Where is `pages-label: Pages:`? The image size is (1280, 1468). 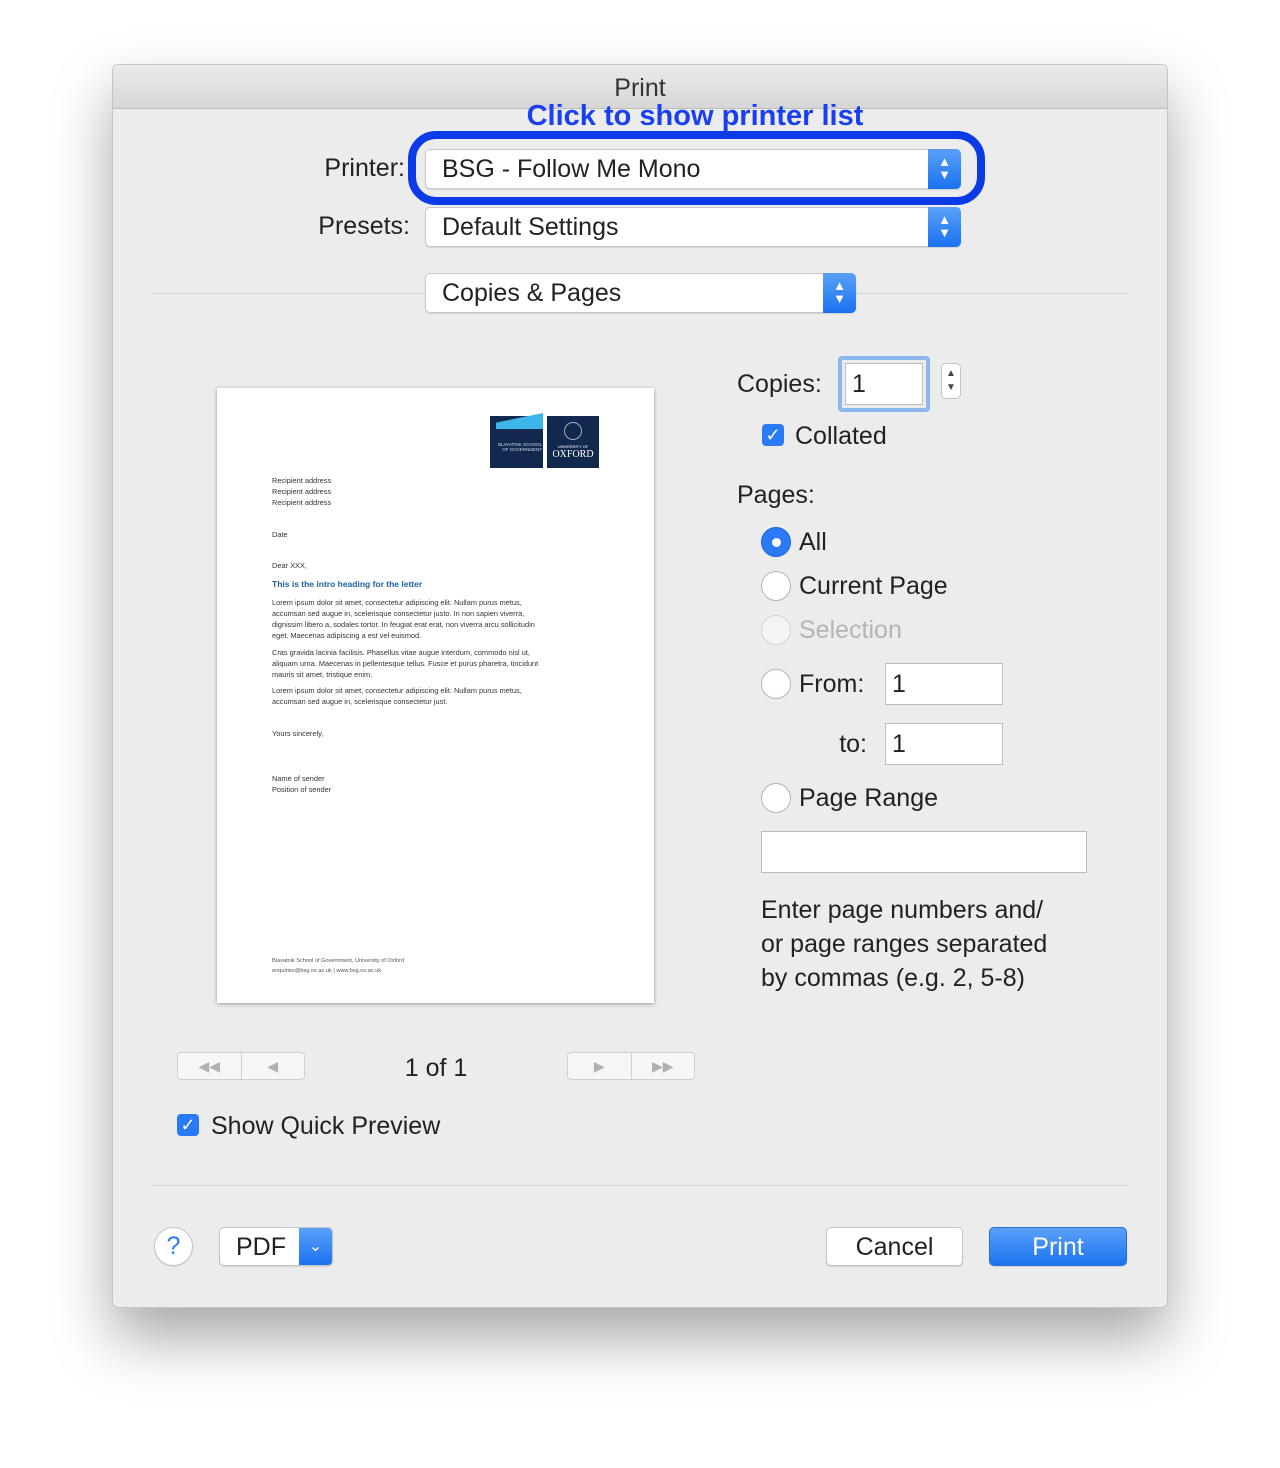
pages-label: Pages: is located at coordinates (776, 495).